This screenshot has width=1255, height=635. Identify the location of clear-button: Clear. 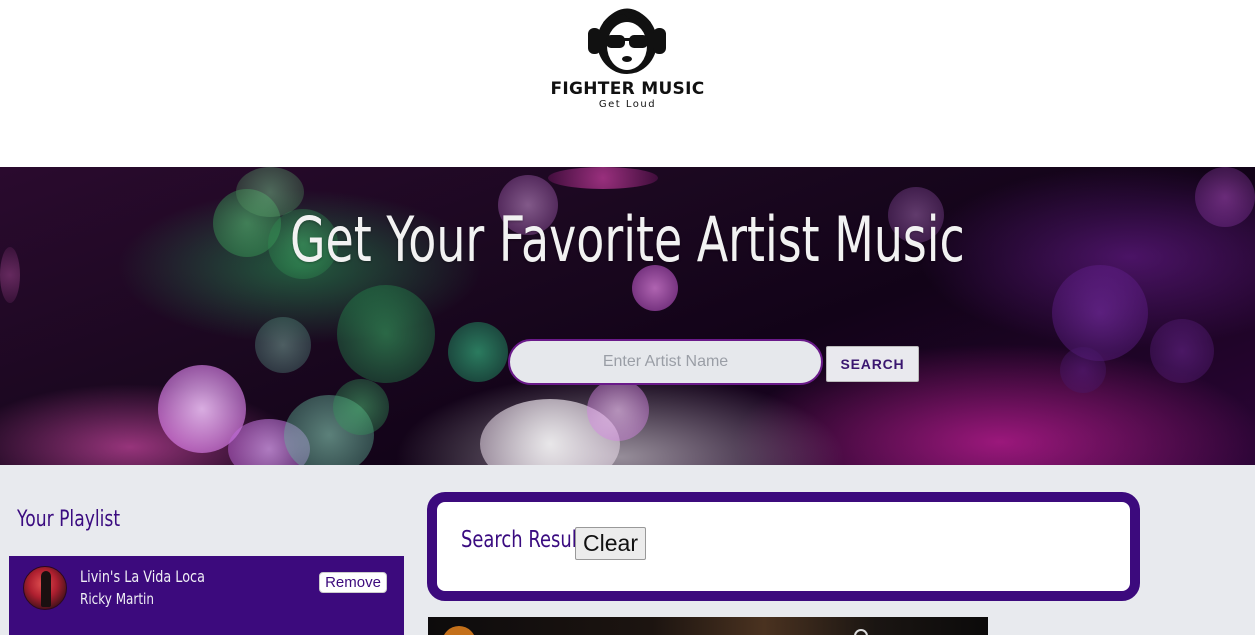
(610, 543).